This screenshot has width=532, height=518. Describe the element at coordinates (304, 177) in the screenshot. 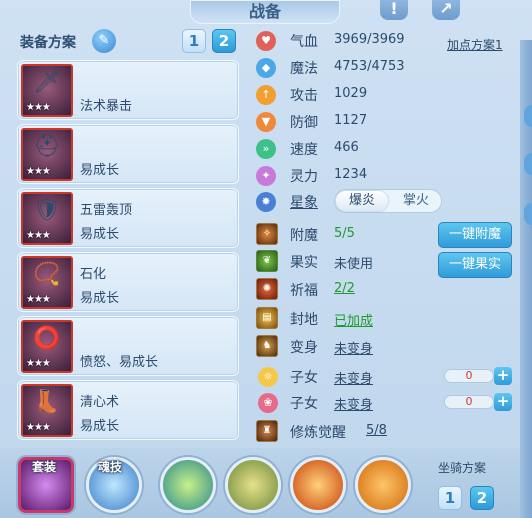

I see `stat-label: 灵力` at that location.